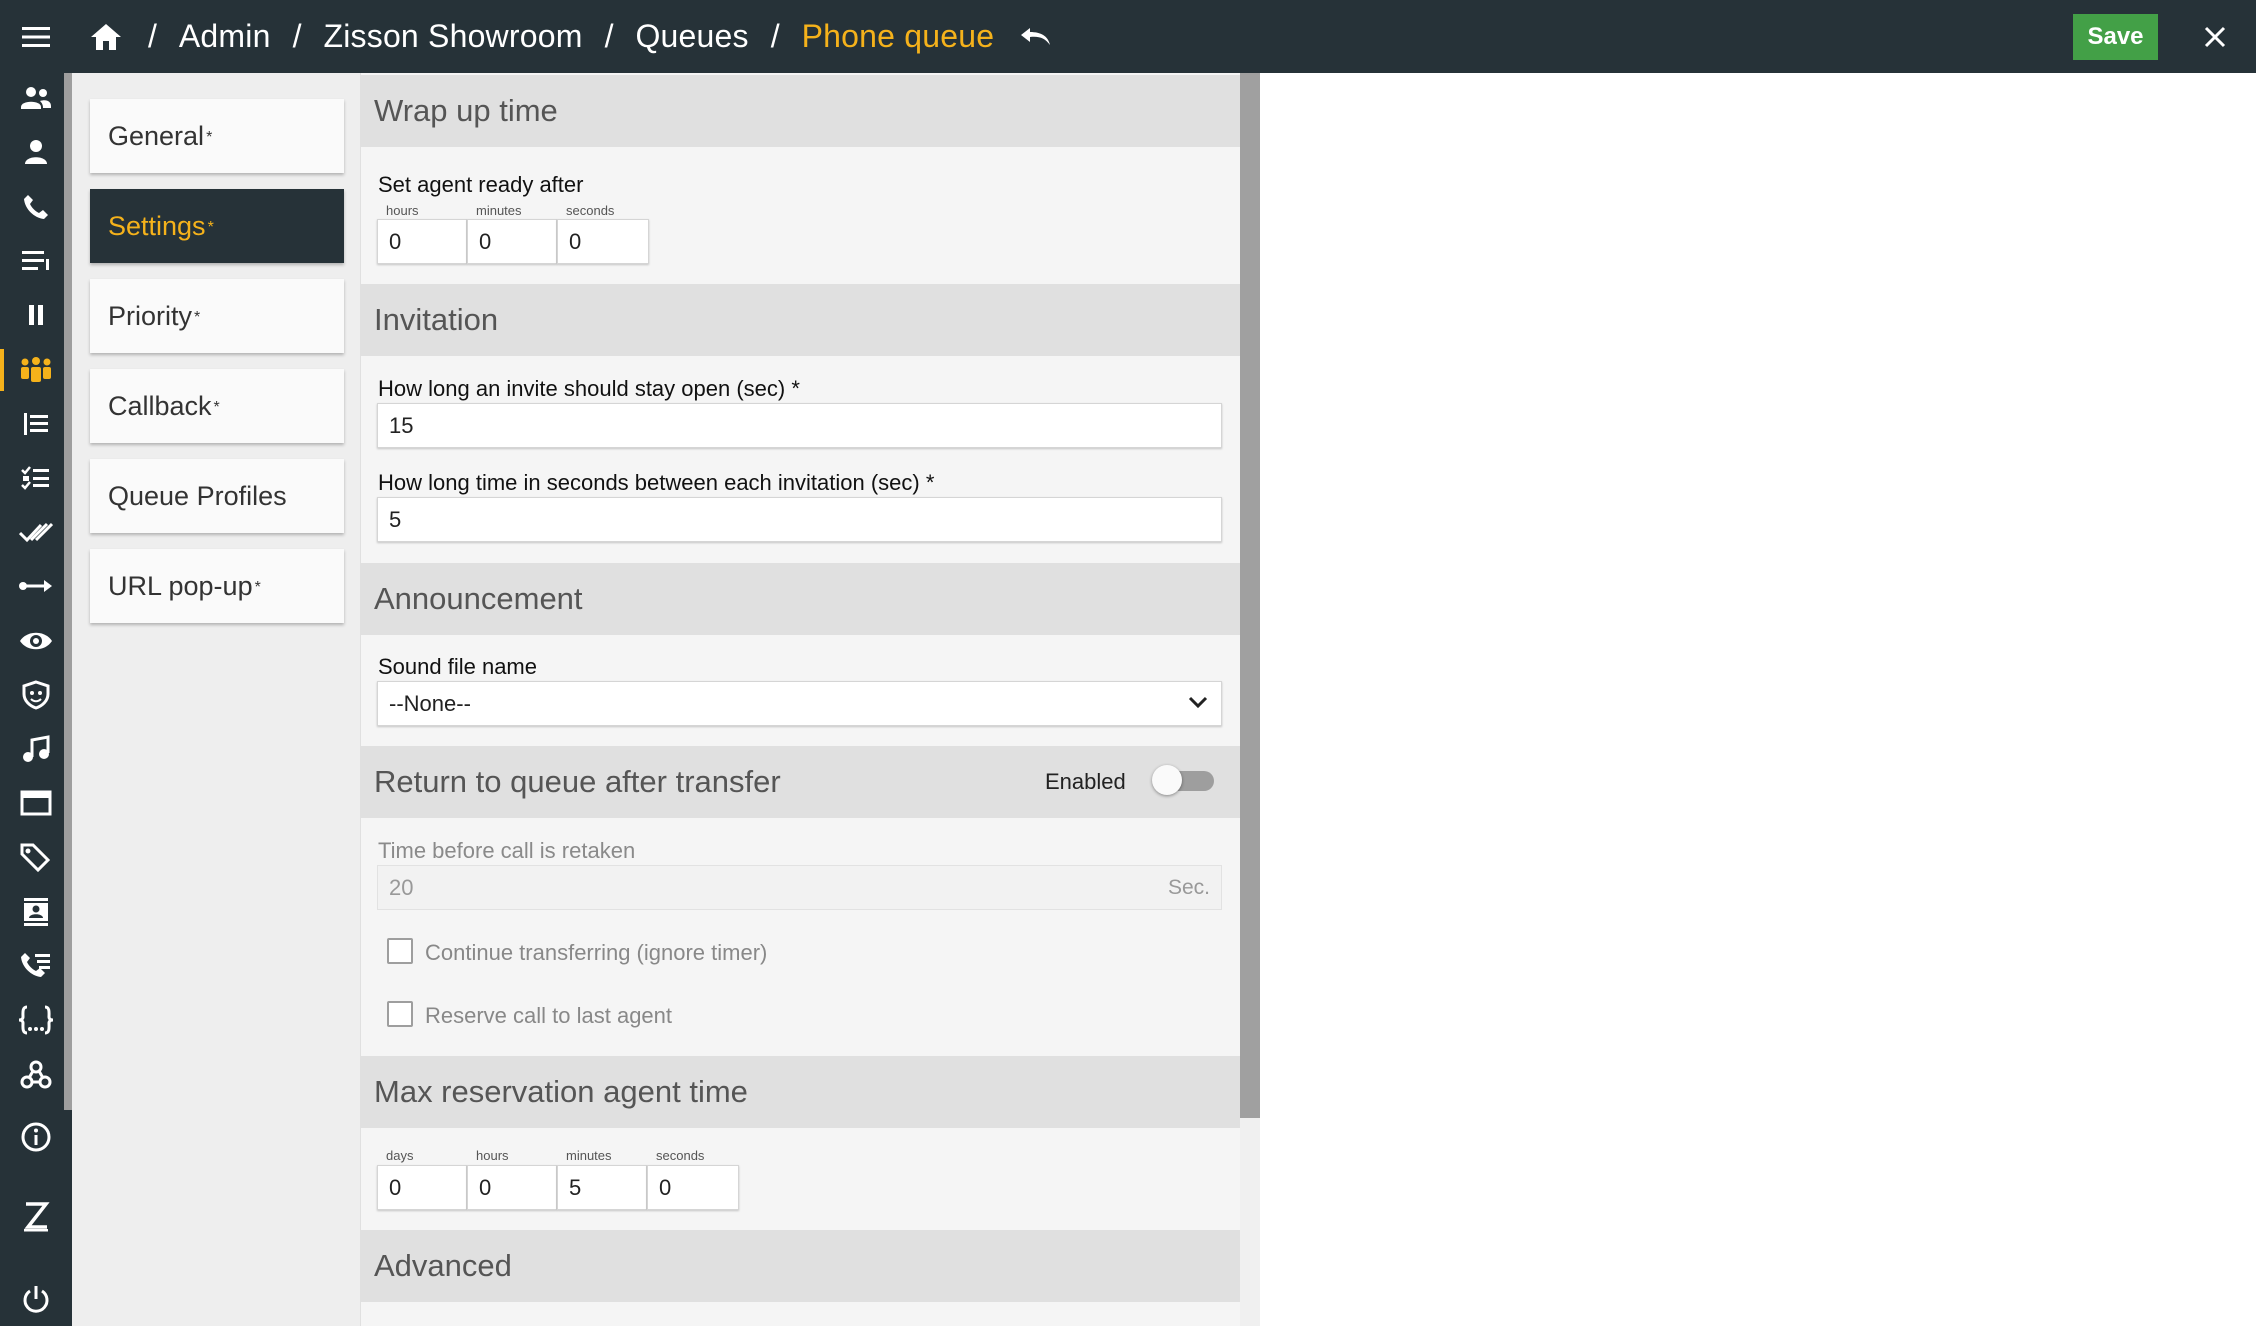 The height and width of the screenshot is (1326, 2256). Describe the element at coordinates (36, 586) in the screenshot. I see `transfer-icon` at that location.